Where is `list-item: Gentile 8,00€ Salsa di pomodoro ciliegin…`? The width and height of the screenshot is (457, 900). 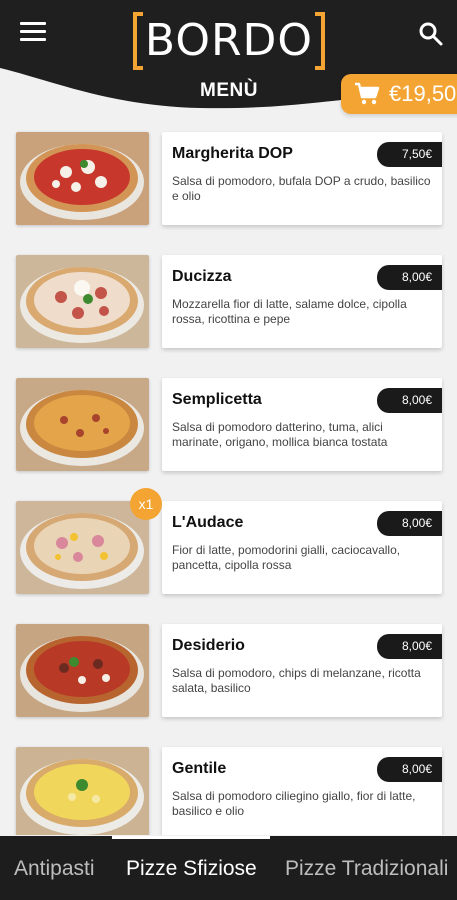
list-item: Gentile 8,00€ Salsa di pomodoro ciliegin… is located at coordinates (228, 785).